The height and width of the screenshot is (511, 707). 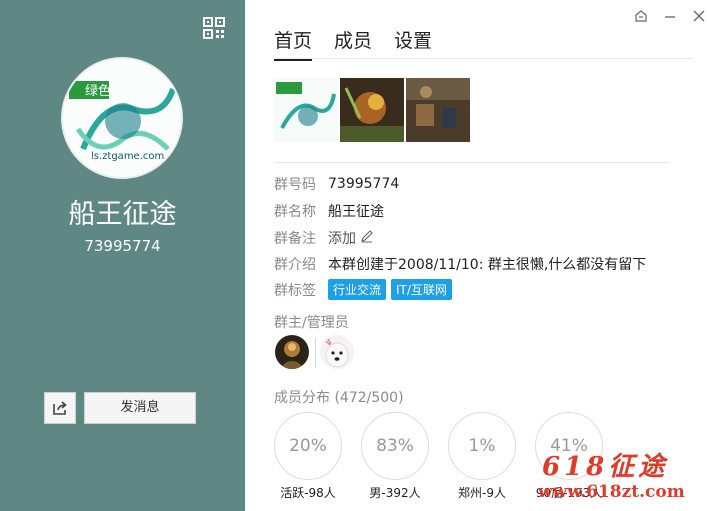 What do you see at coordinates (482, 493) in the screenshot?
I see `stat-label-city: 郑州-9人` at bounding box center [482, 493].